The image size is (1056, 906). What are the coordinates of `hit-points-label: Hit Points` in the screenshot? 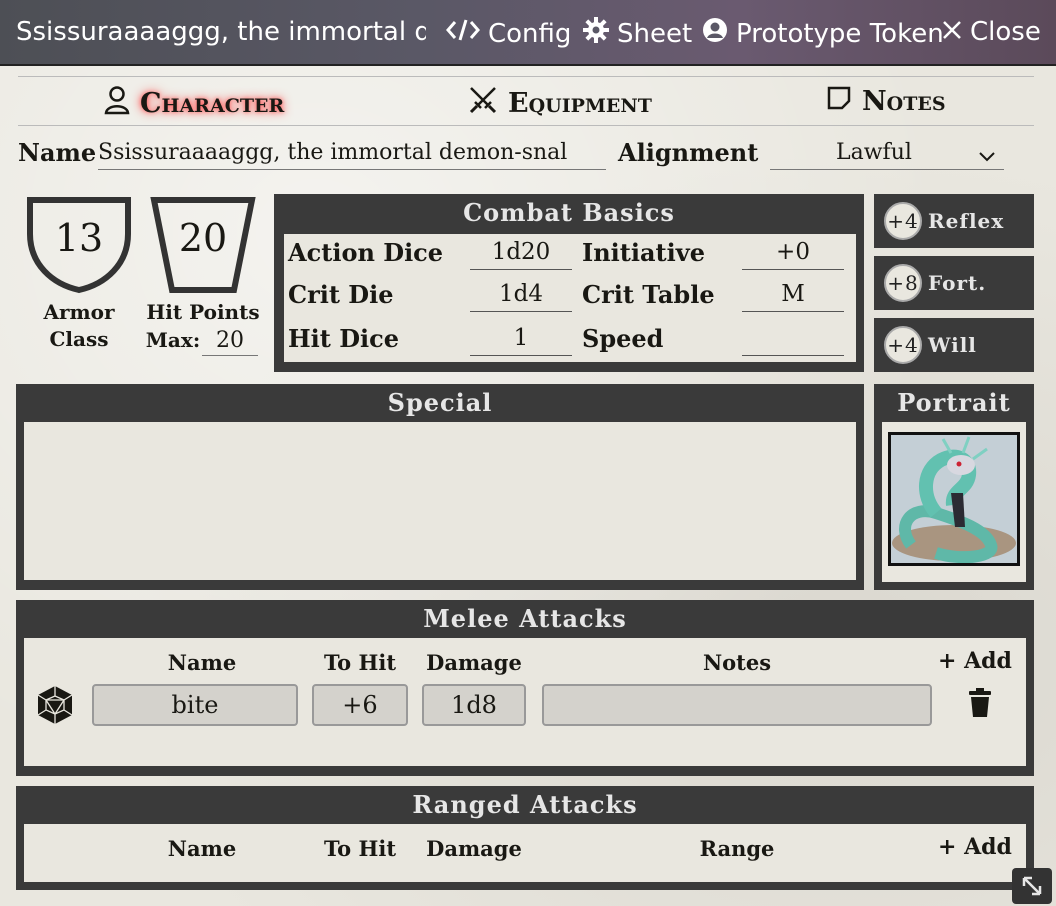 It's located at (203, 312).